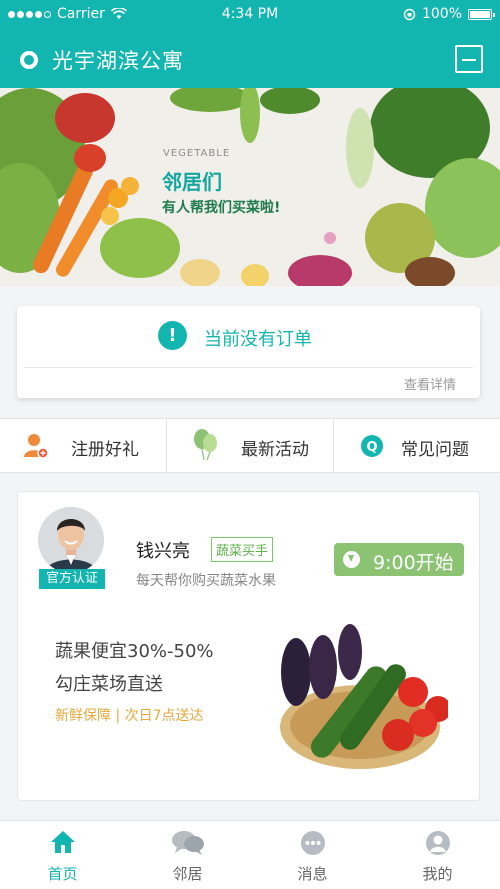 The image size is (500, 889). What do you see at coordinates (62, 855) in the screenshot?
I see `tab-home: 首页` at bounding box center [62, 855].